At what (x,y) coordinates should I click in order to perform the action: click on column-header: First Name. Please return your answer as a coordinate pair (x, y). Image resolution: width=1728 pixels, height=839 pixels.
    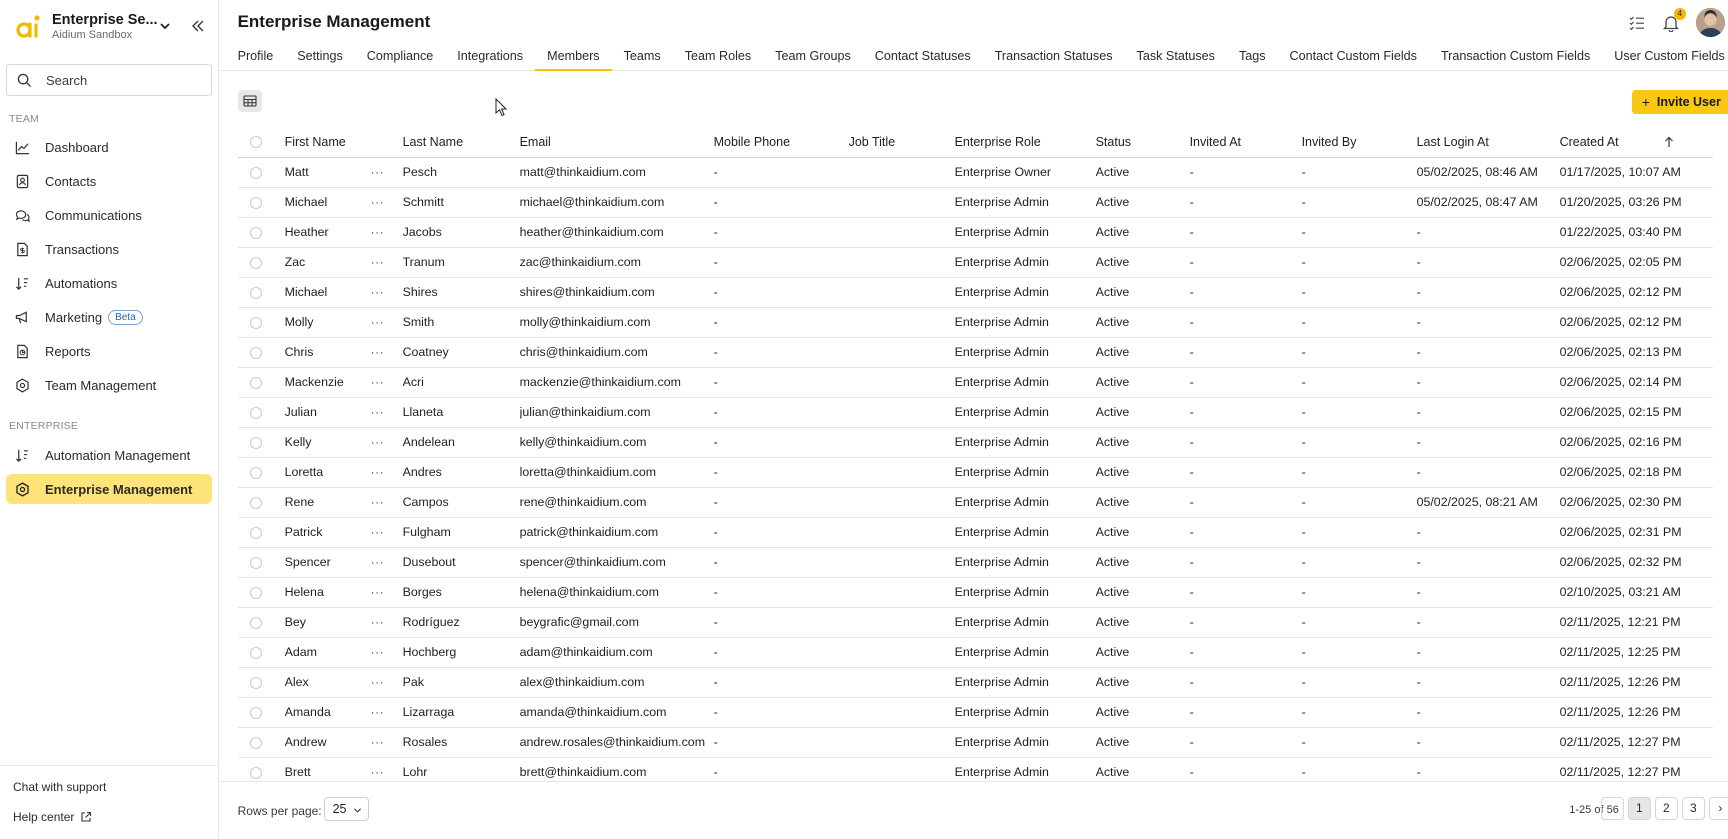
    Looking at the image, I should click on (327, 142).